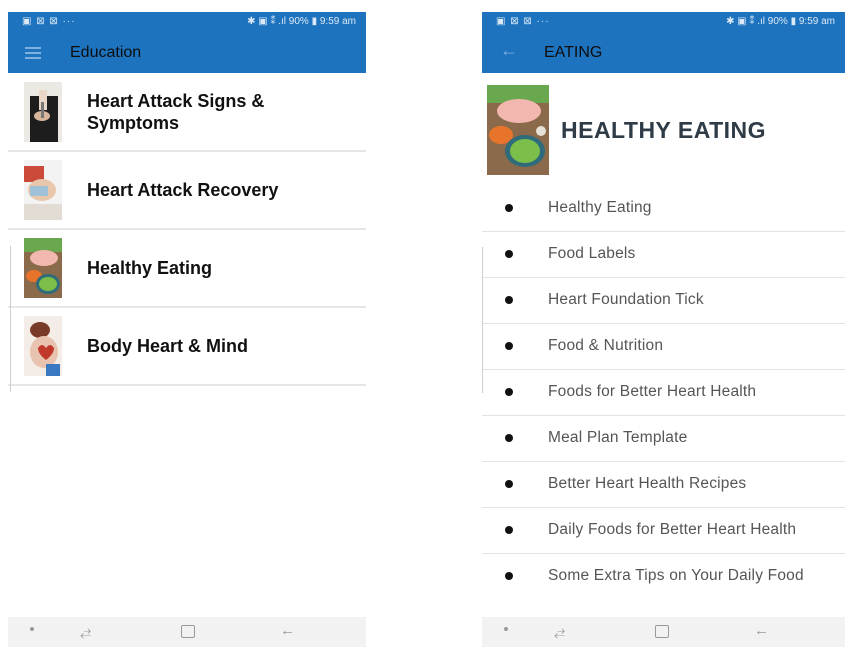 This screenshot has height=647, width=845. Describe the element at coordinates (664, 130) in the screenshot. I see `page-title: HEALTHY EATING` at that location.